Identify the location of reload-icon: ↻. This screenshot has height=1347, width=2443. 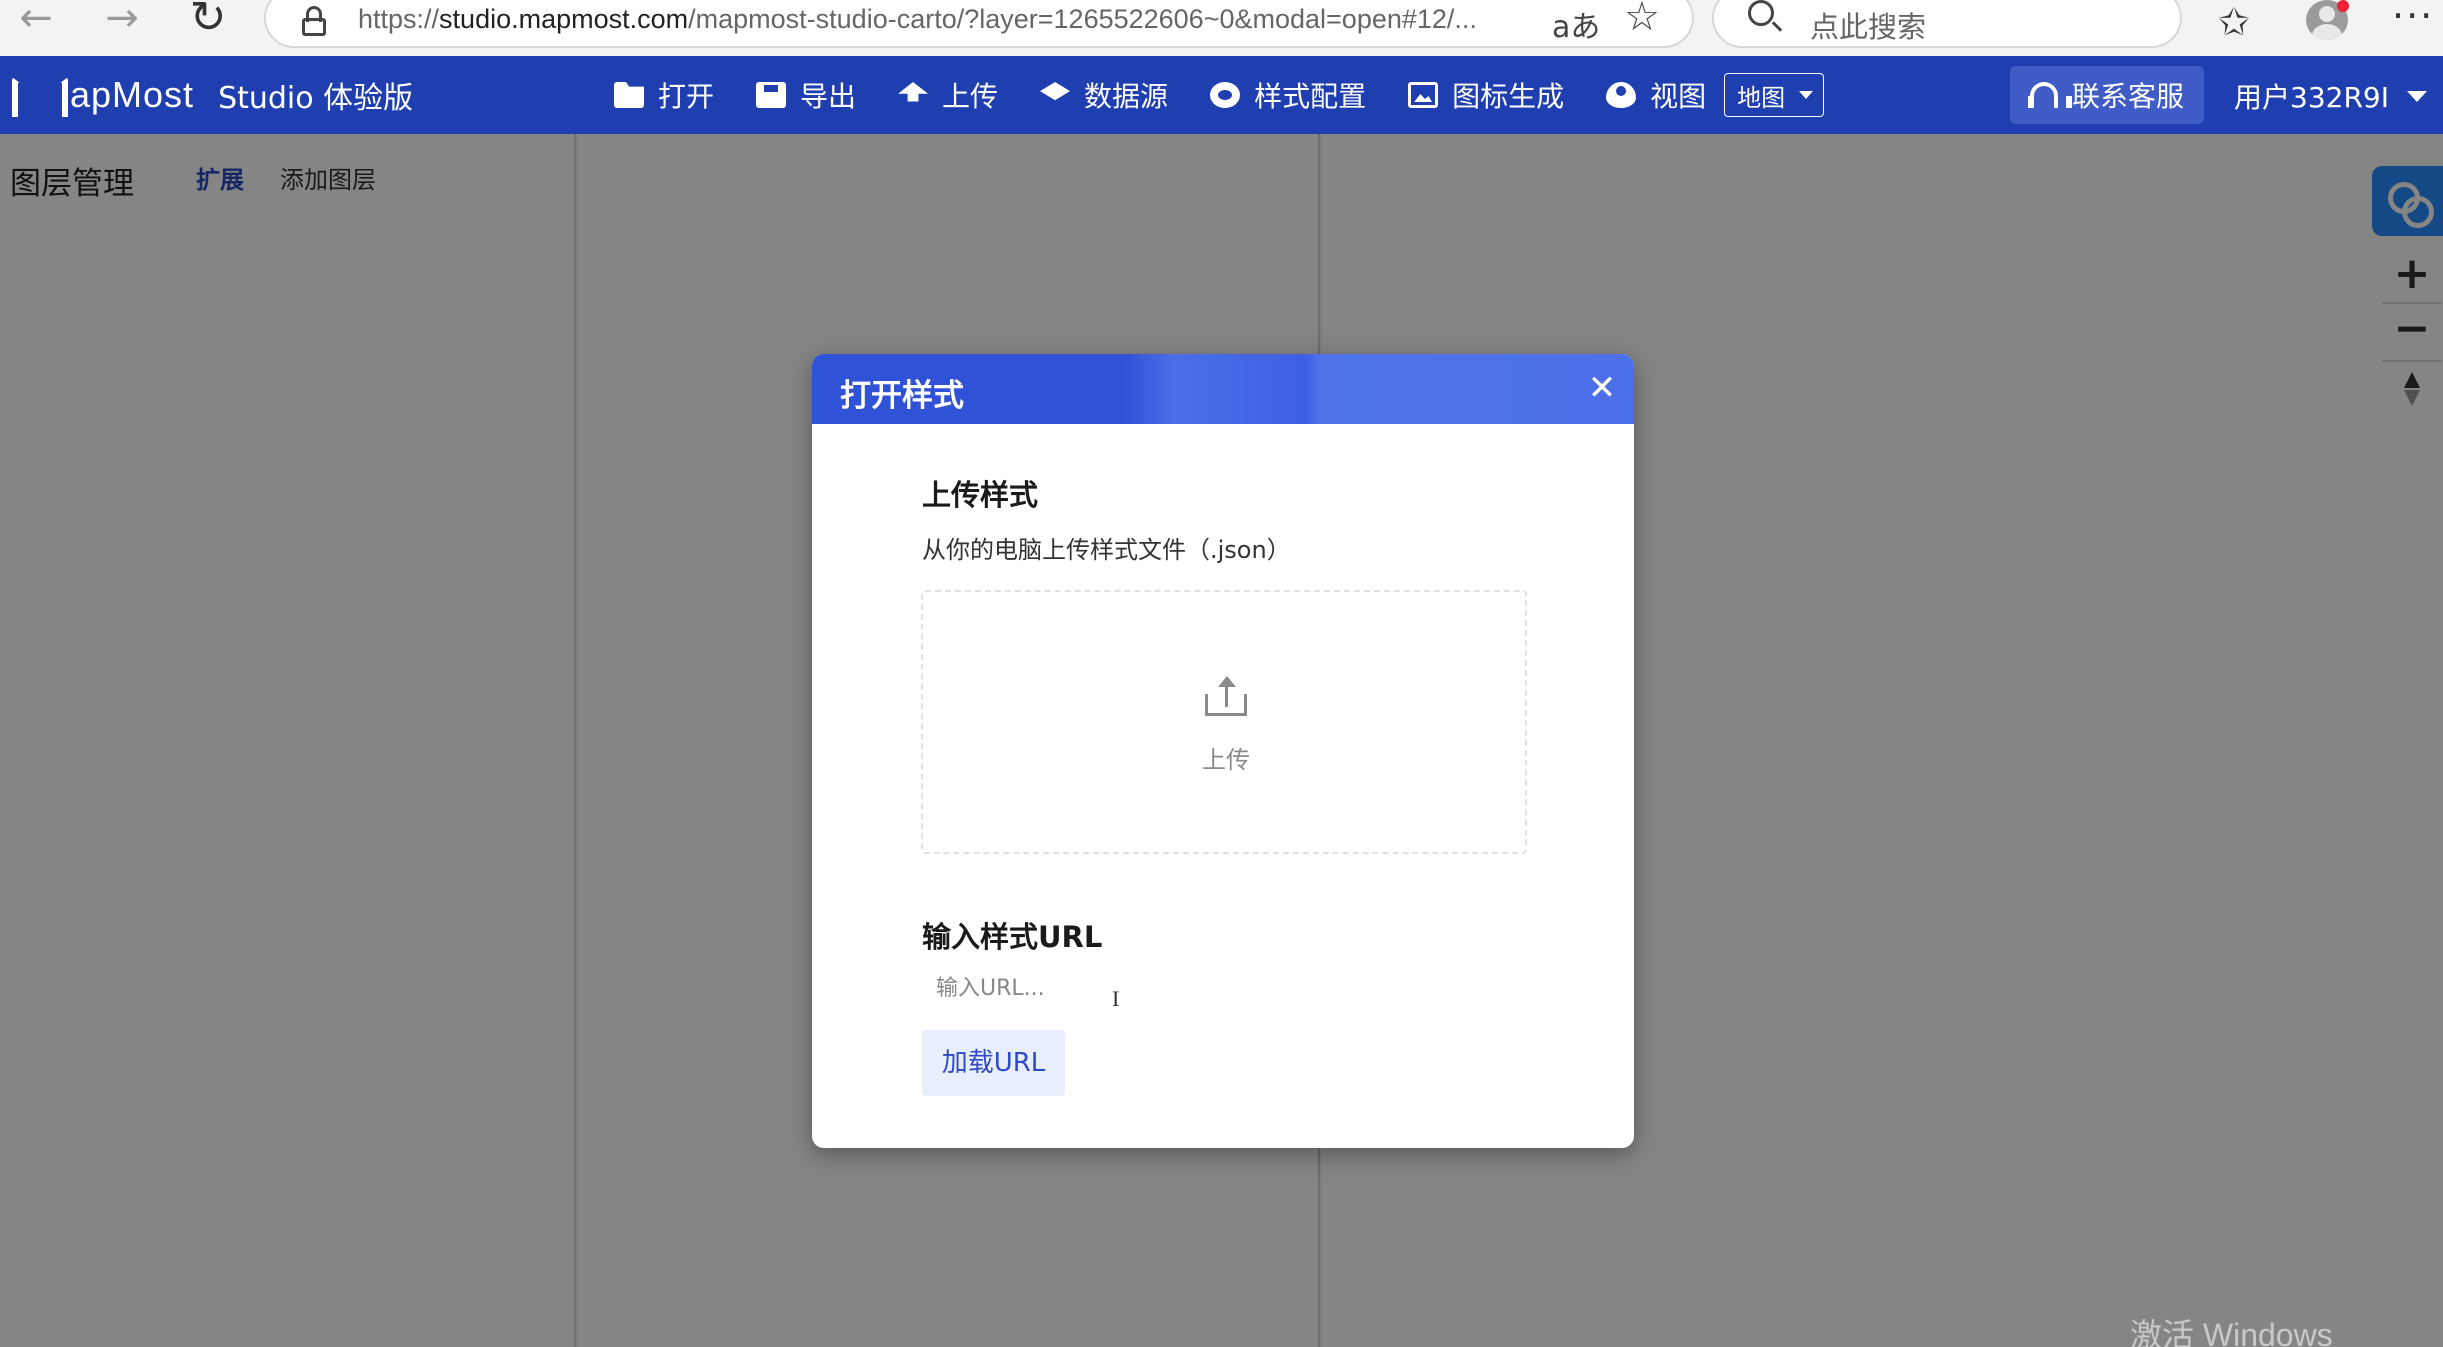
(208, 20).